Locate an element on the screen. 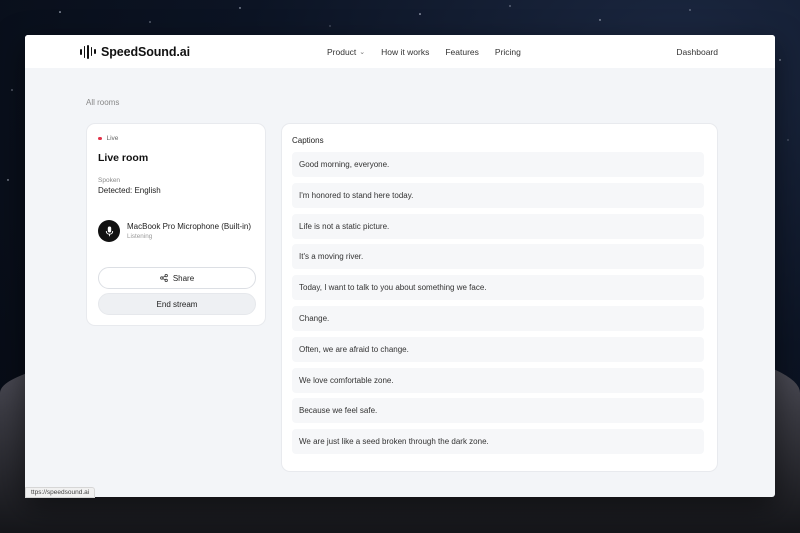 Image resolution: width=800 pixels, height=533 pixels. caption-item: Because we feel safe. is located at coordinates (498, 411).